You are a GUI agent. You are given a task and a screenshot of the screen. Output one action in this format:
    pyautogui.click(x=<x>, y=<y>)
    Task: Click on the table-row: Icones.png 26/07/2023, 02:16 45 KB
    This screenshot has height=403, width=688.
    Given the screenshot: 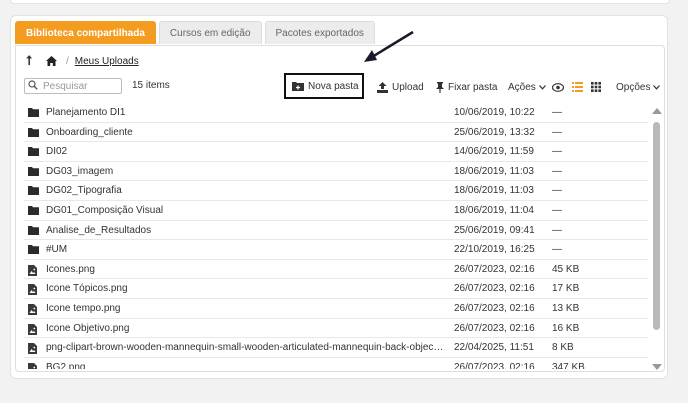 What is the action you would take?
    pyautogui.click(x=336, y=270)
    